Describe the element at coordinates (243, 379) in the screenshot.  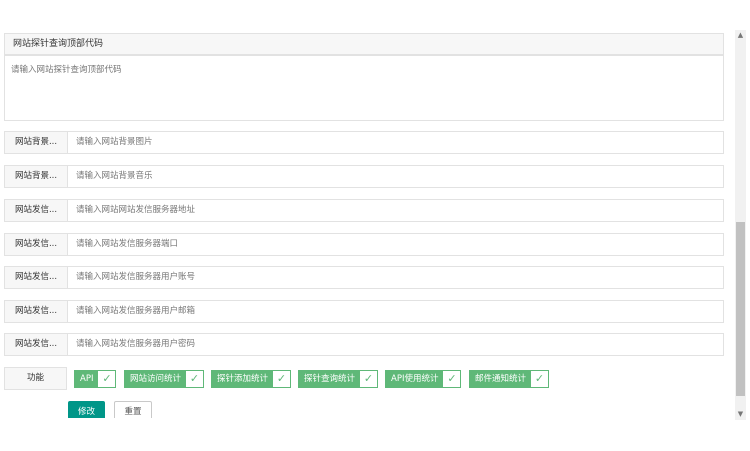
I see `checkbox-label: 探针添加统计` at that location.